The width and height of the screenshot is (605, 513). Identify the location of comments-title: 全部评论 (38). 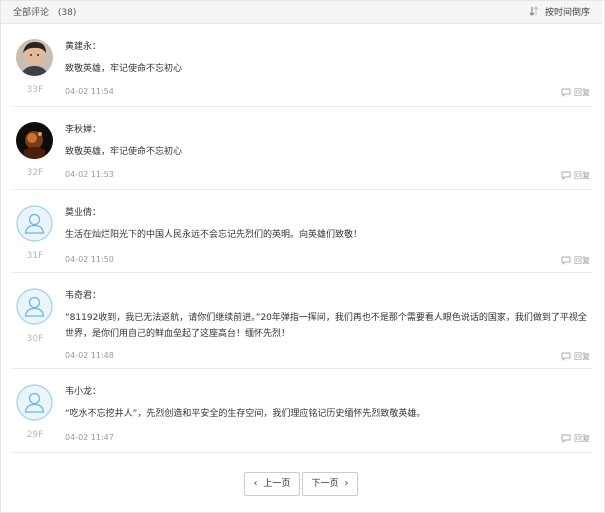
(44, 11).